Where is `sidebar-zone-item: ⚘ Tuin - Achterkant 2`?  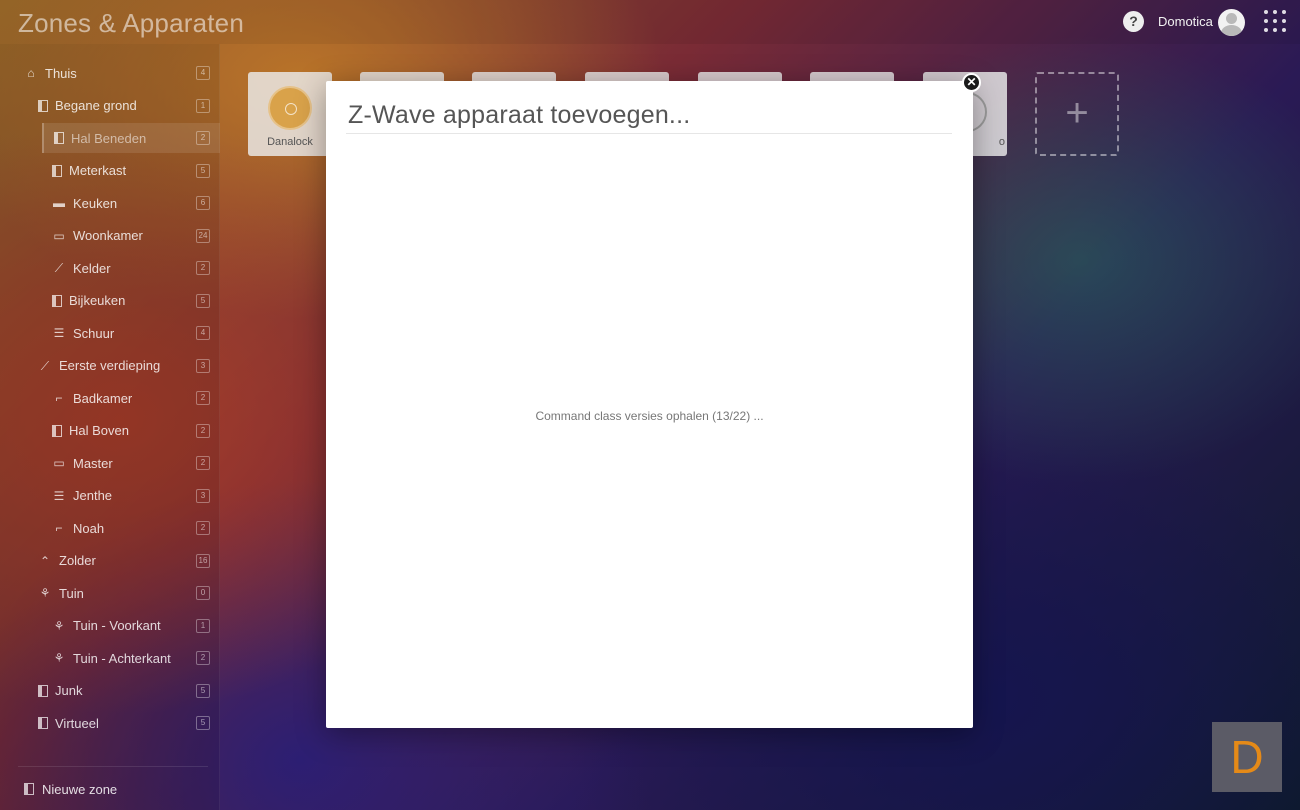 sidebar-zone-item: ⚘ Tuin - Achterkant 2 is located at coordinates (136, 658).